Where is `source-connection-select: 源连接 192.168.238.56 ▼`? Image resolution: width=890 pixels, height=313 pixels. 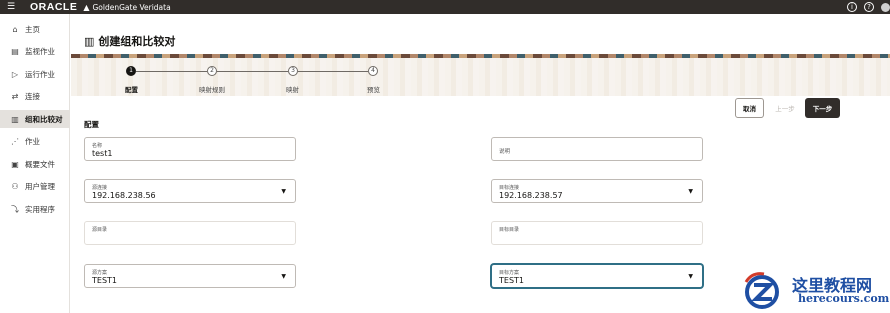 source-connection-select: 源连接 192.168.238.56 ▼ is located at coordinates (190, 191).